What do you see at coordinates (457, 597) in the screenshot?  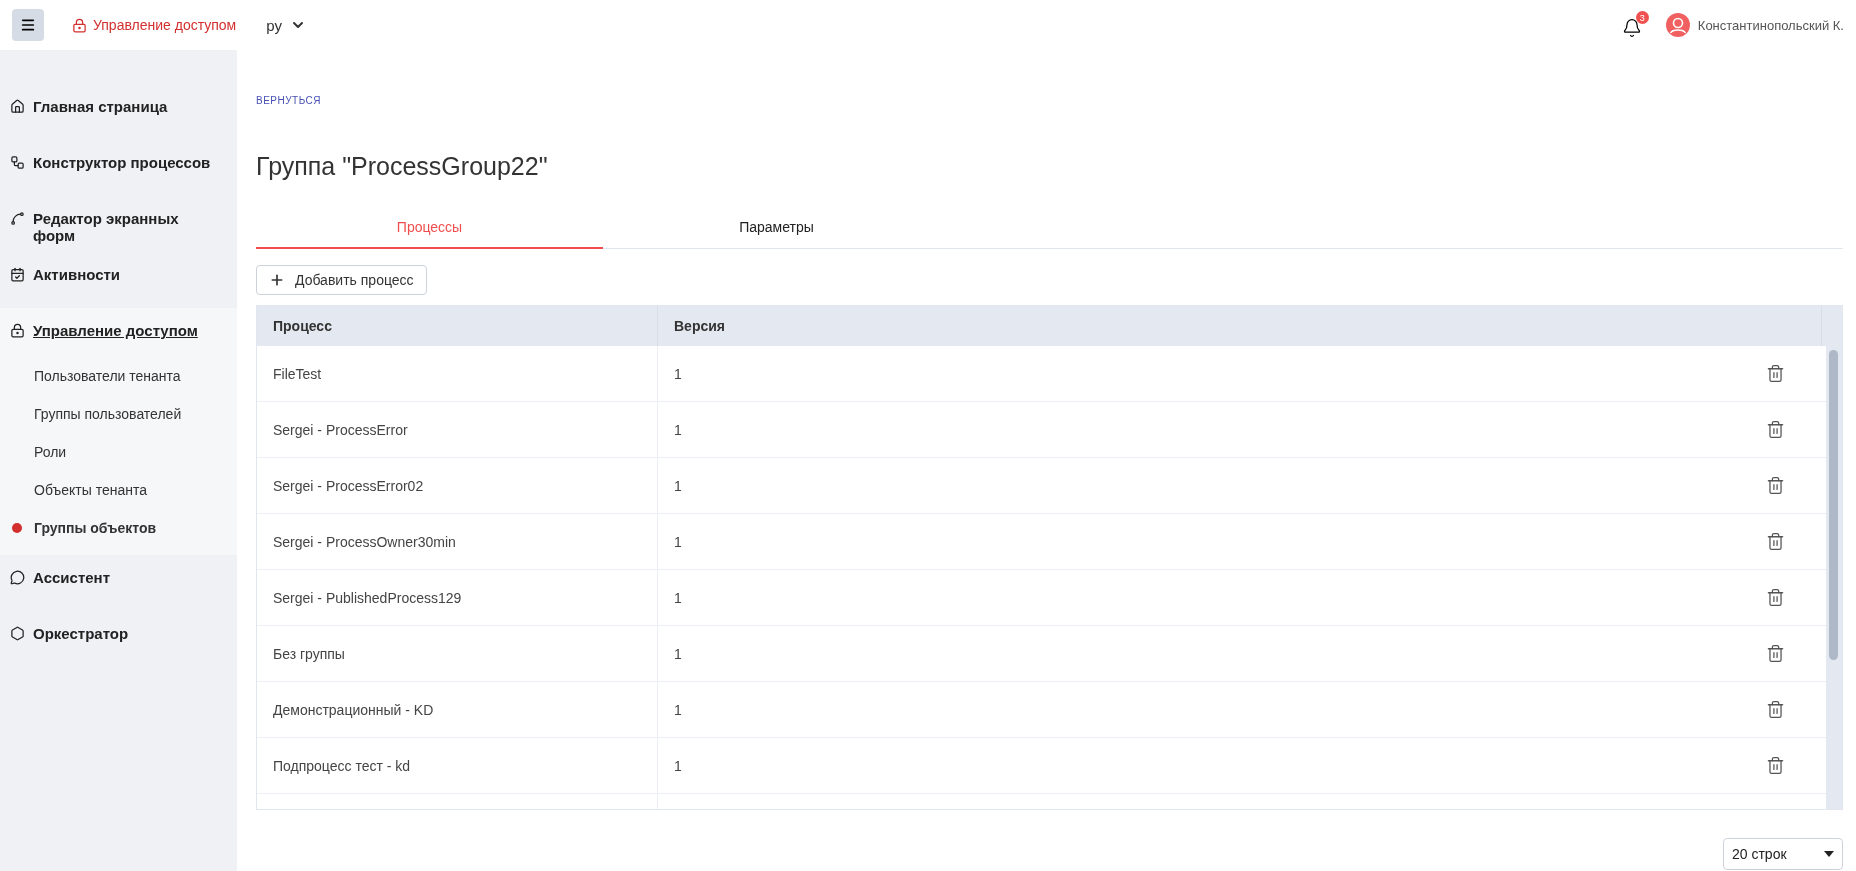 I see `table-cell: Sergei - PublishedProcess129` at bounding box center [457, 597].